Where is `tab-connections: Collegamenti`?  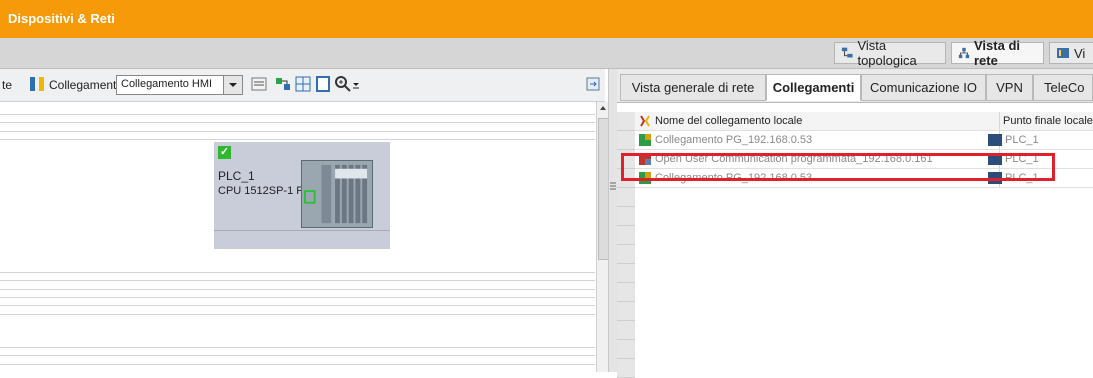 tab-connections: Collegamenti is located at coordinates (813, 87).